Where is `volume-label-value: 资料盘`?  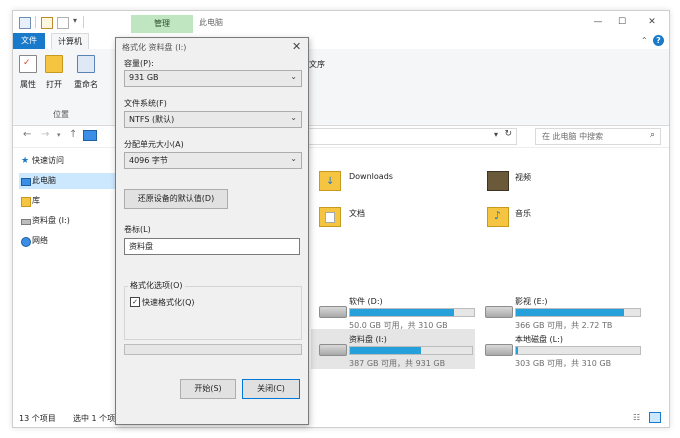
volume-label-value: 资料盘 is located at coordinates (141, 246).